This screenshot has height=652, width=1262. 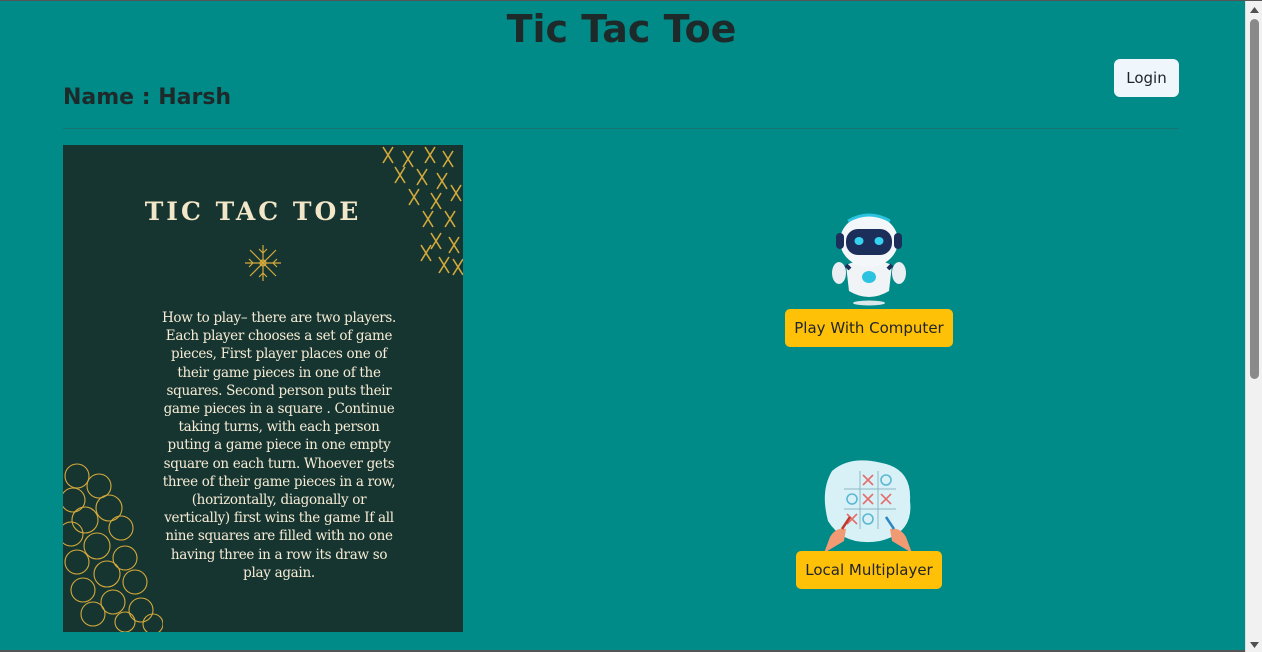 What do you see at coordinates (869, 570) in the screenshot?
I see `local-multiplayer-button: Local Multiplayer` at bounding box center [869, 570].